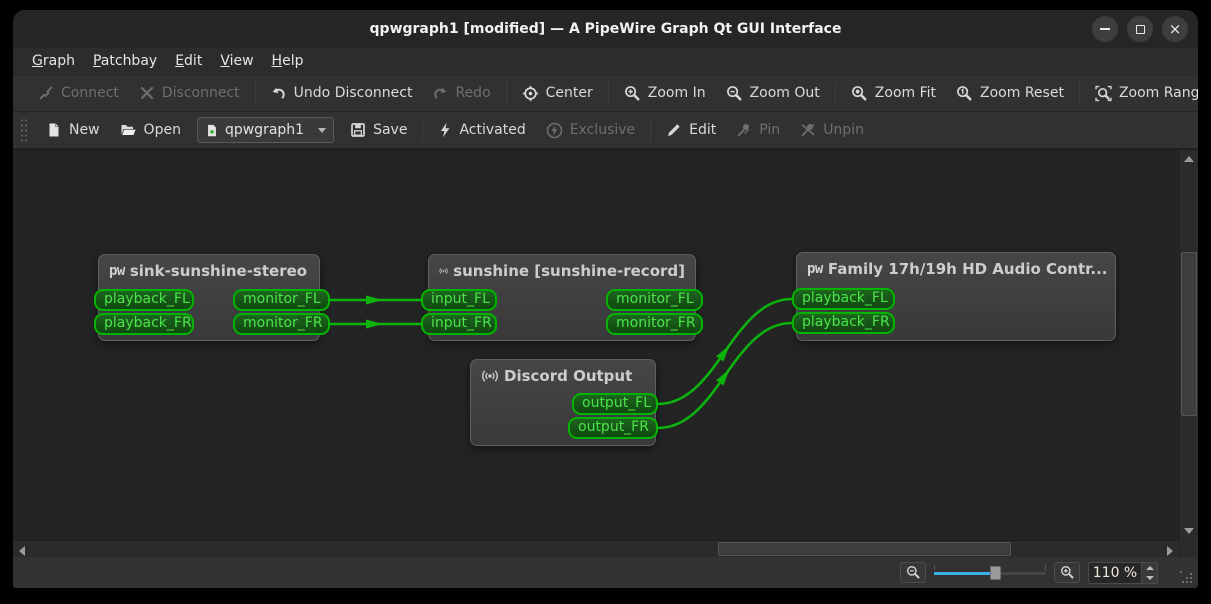  I want to click on port-input-fl: input_FL, so click(459, 300).